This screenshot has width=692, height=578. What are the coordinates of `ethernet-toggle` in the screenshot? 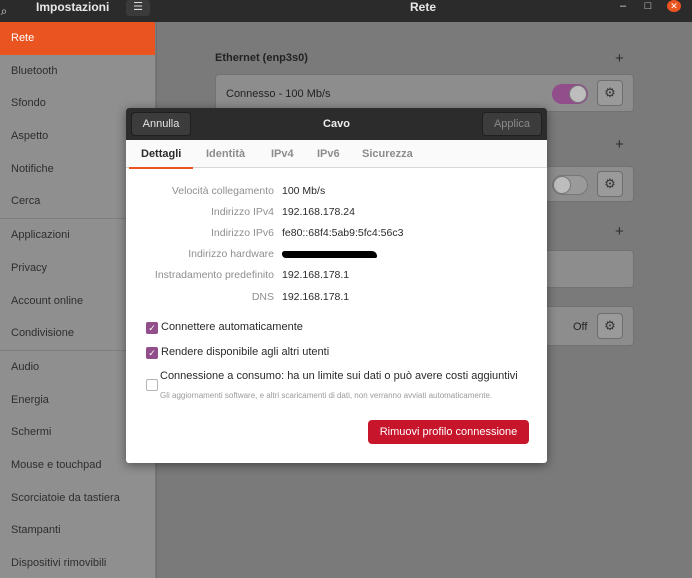 It's located at (570, 94).